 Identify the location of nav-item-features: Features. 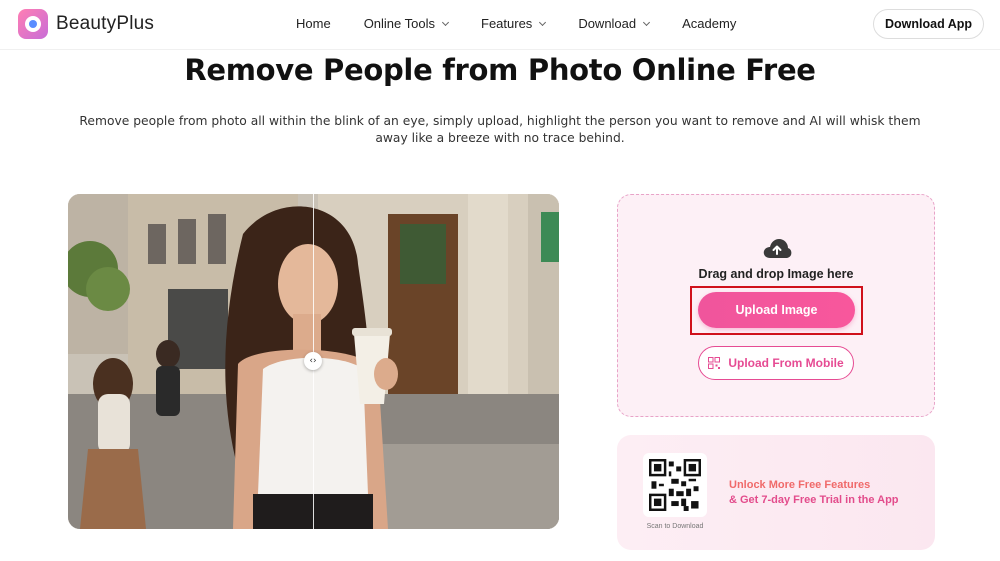
(514, 23).